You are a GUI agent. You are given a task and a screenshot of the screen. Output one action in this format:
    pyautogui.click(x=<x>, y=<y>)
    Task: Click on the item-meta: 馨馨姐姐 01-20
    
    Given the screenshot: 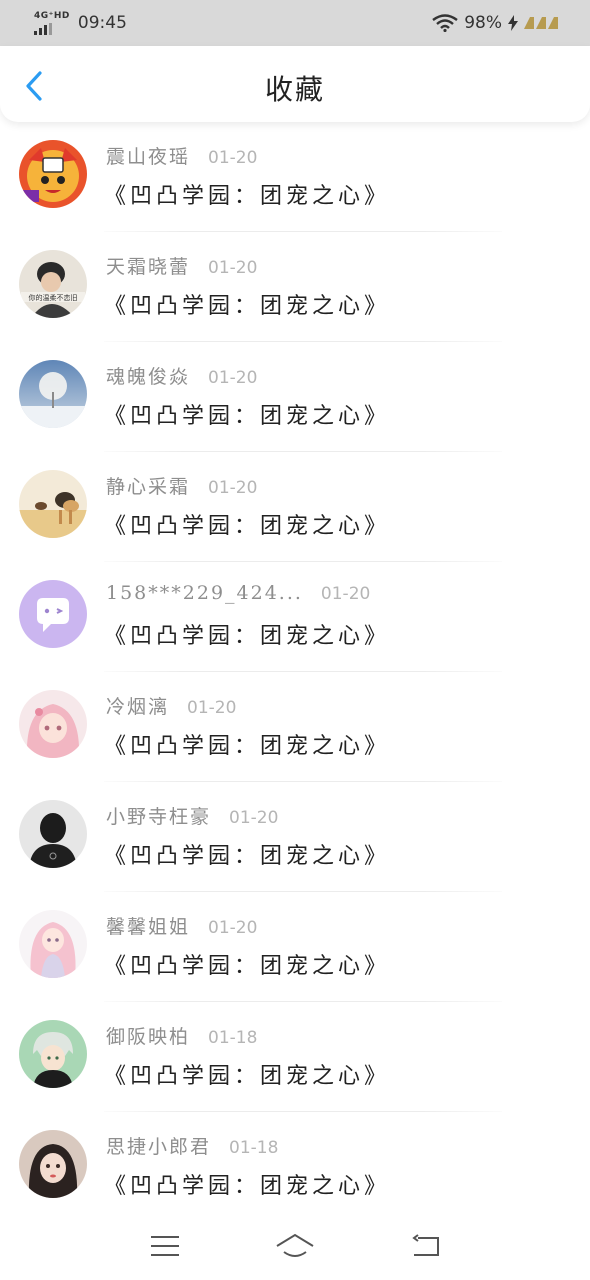 What is the action you would take?
    pyautogui.click(x=181, y=925)
    